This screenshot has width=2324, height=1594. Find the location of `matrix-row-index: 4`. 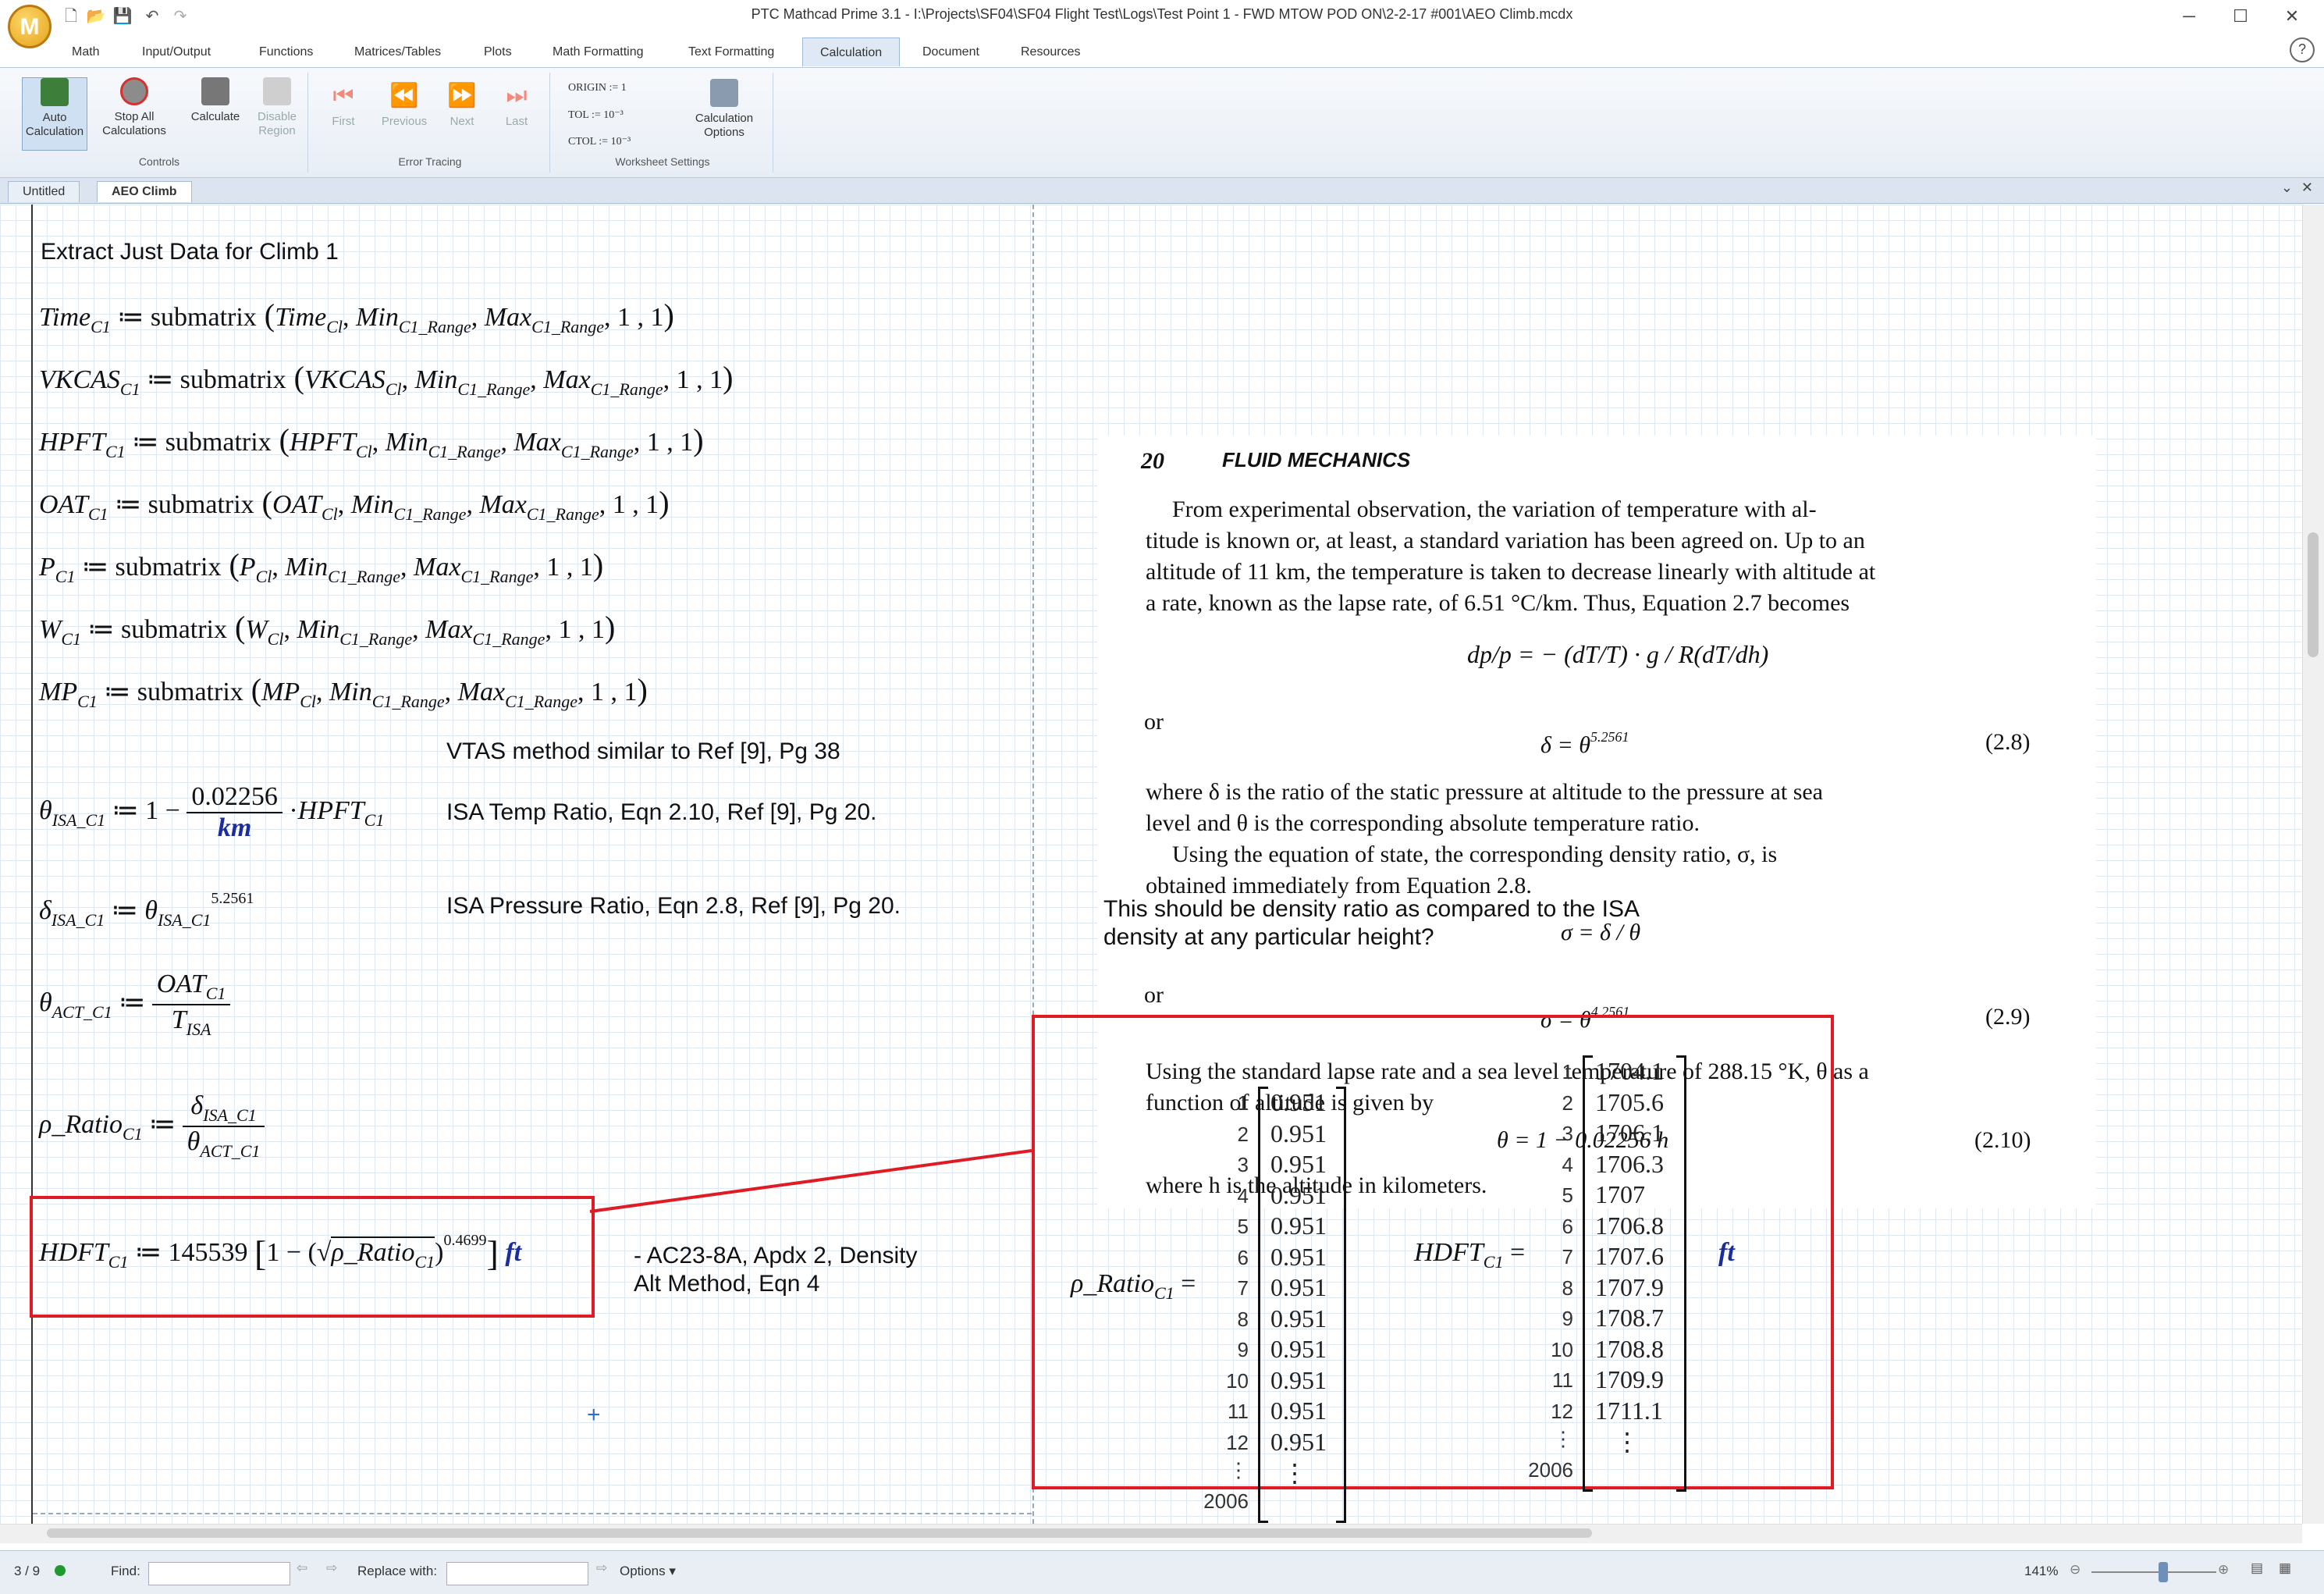

matrix-row-index: 4 is located at coordinates (1243, 1195).